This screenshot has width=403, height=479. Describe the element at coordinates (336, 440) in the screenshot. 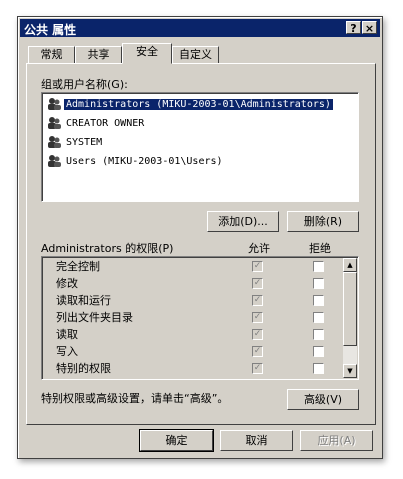

I see `apply-button: 应用(A)` at that location.